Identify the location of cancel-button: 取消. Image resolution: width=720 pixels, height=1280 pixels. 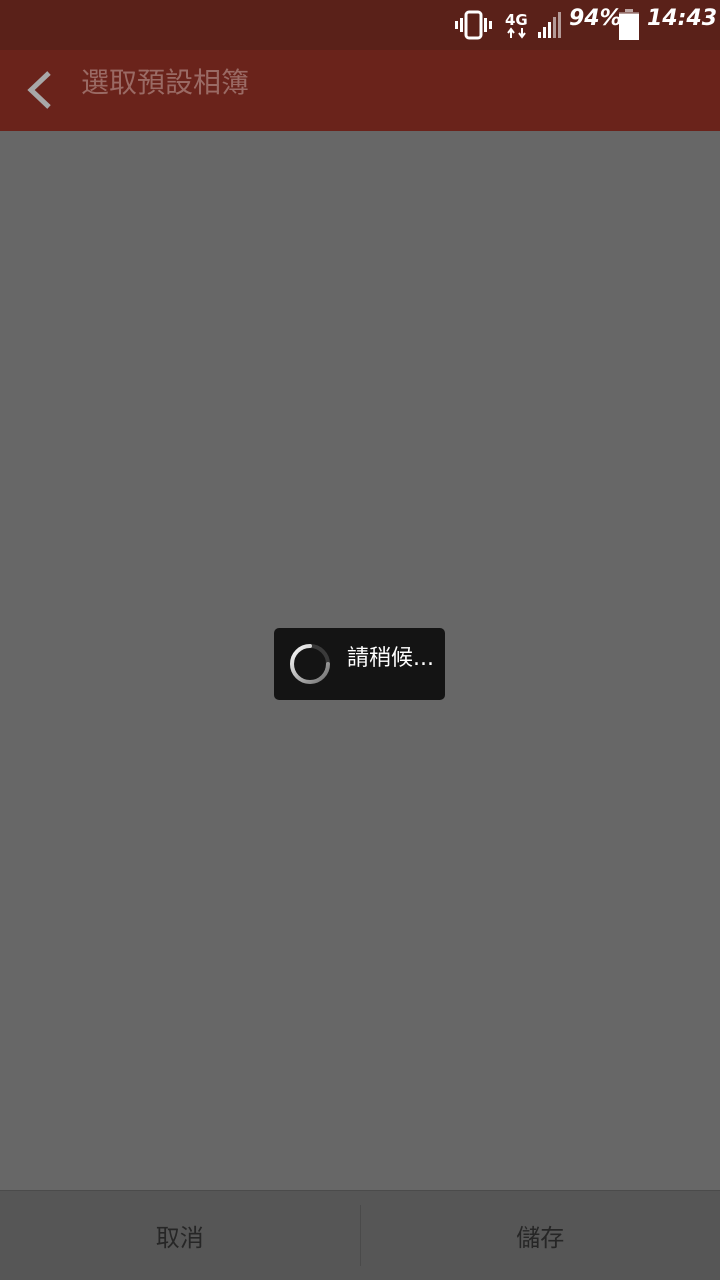
(180, 1235).